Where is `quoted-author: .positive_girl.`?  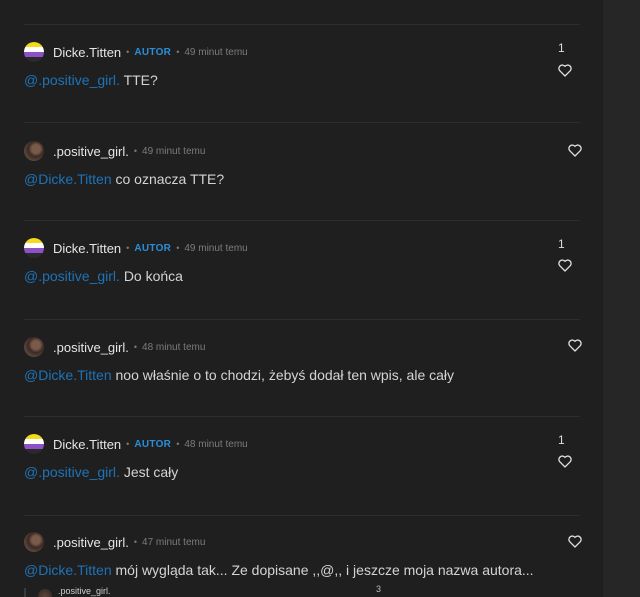
quoted-author: .positive_girl. is located at coordinates (84, 591).